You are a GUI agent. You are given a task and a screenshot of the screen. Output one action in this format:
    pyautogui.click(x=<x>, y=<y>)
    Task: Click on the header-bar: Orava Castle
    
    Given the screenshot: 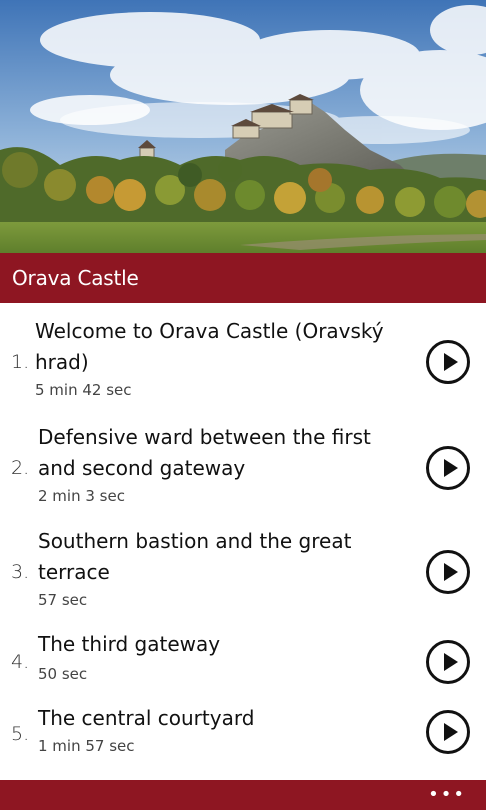 What is the action you would take?
    pyautogui.click(x=243, y=278)
    